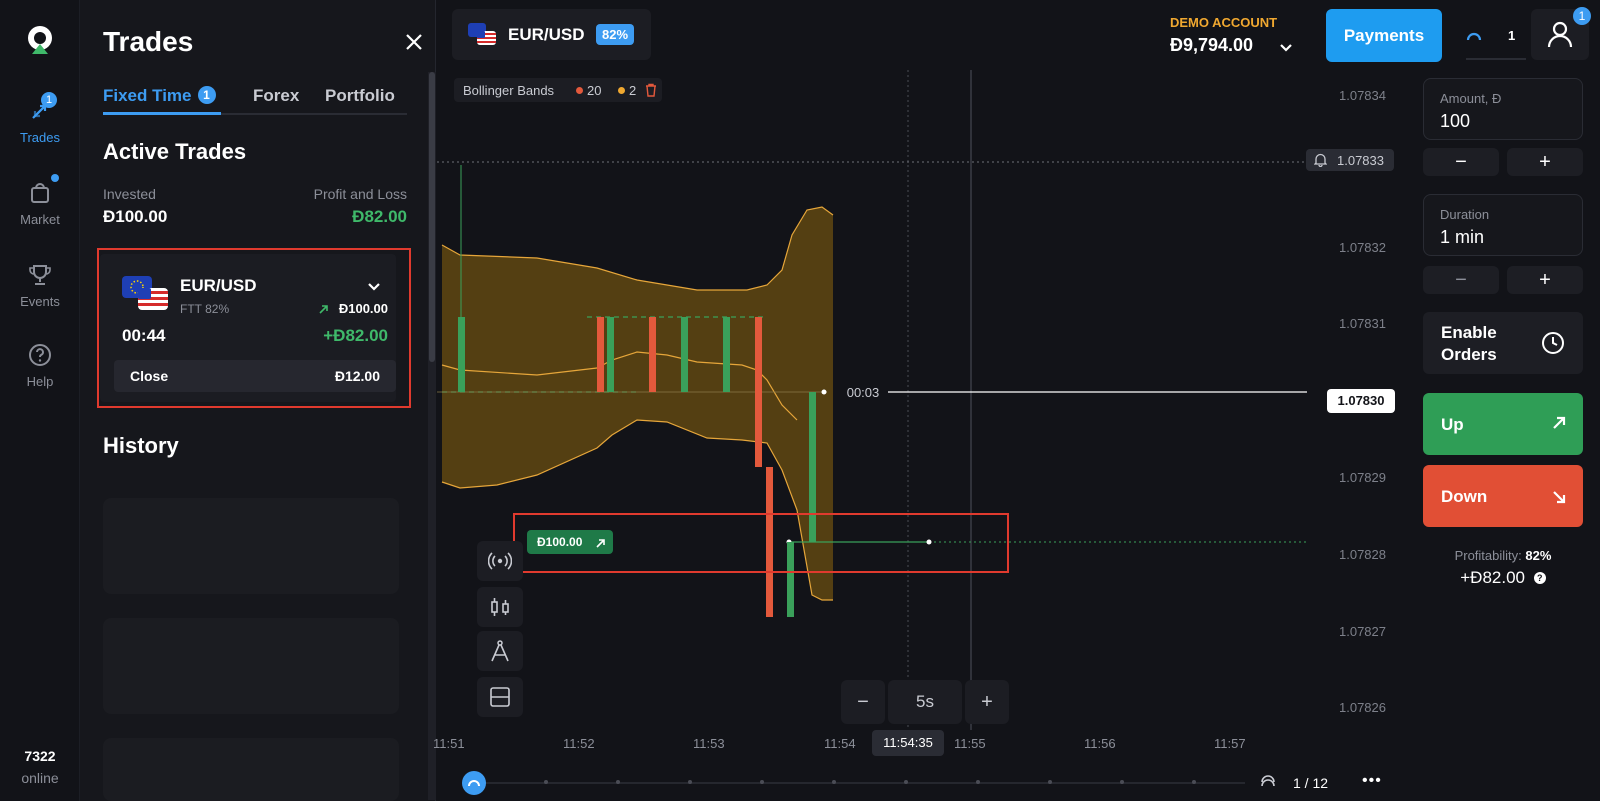  I want to click on timeframe-selector: 5s, so click(925, 702).